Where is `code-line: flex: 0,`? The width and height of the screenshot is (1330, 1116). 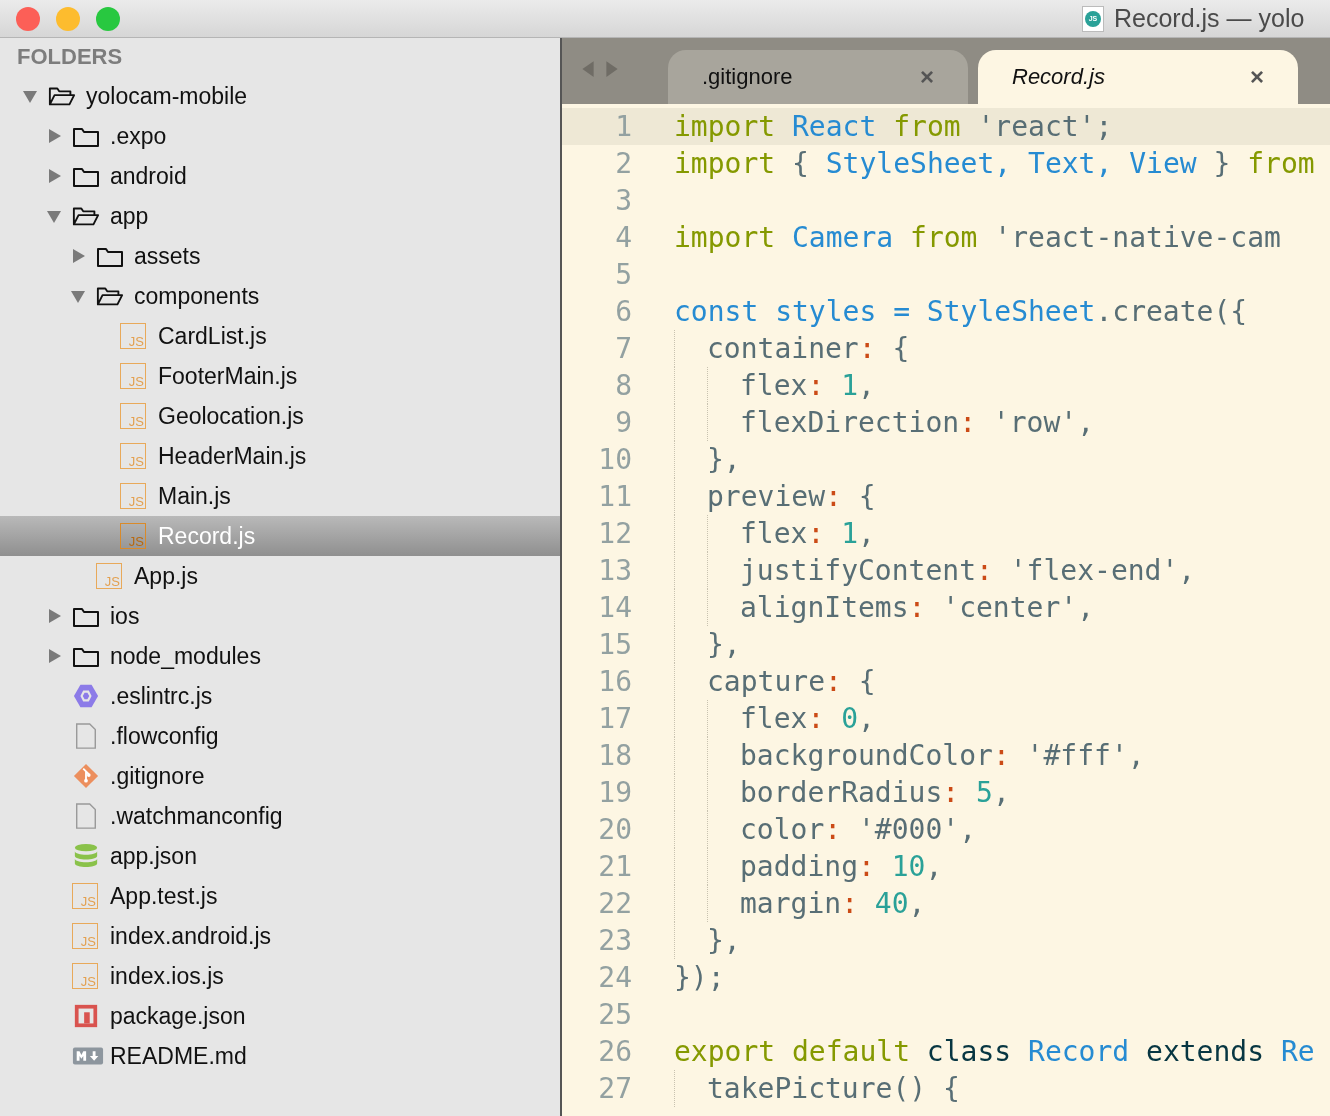 code-line: flex: 0, is located at coordinates (807, 718).